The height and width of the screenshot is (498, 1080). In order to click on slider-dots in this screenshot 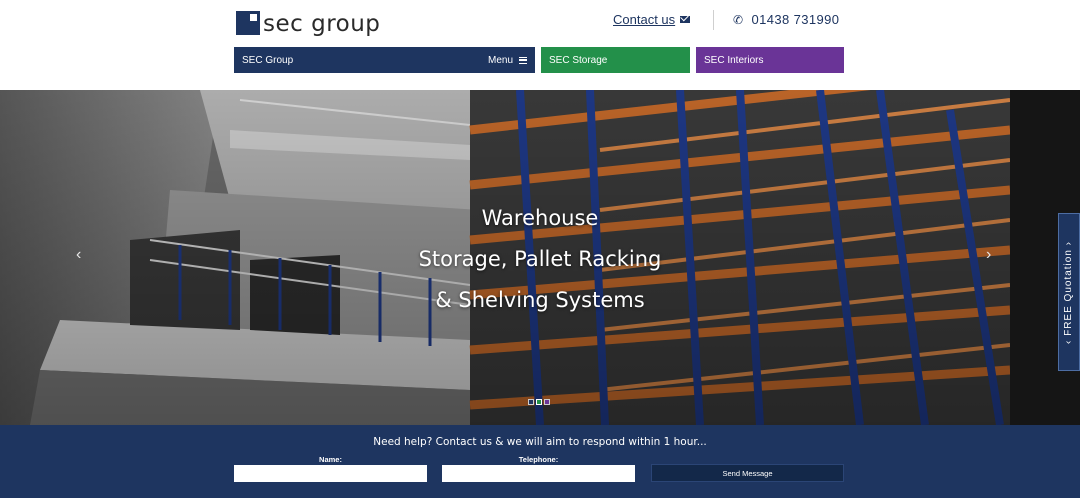, I will do `click(539, 402)`.